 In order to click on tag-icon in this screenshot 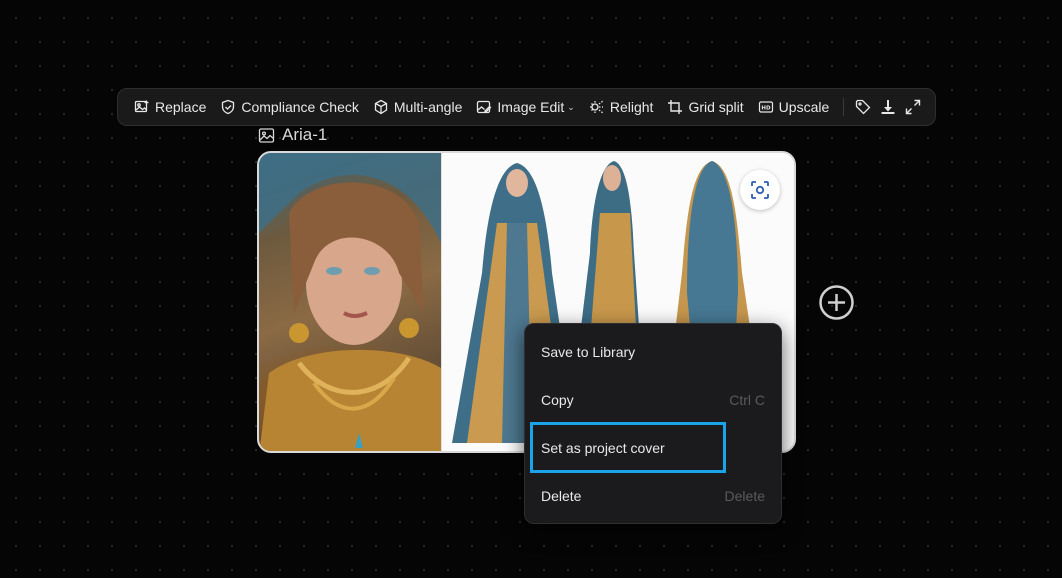, I will do `click(862, 107)`.